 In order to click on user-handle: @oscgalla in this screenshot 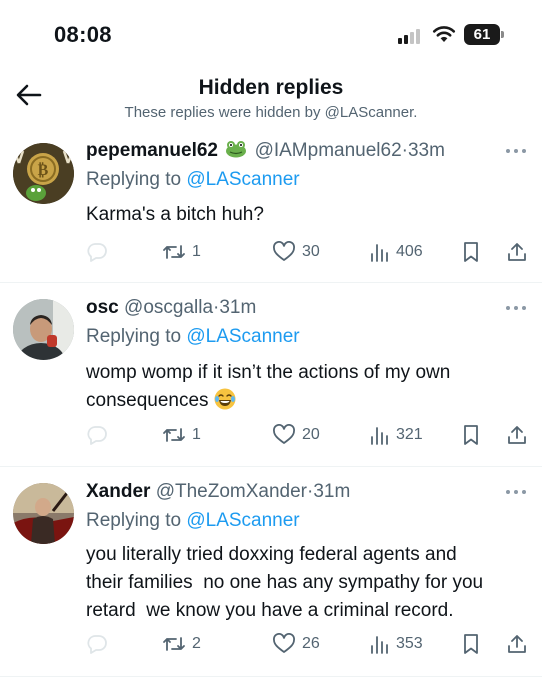, I will do `click(168, 307)`.